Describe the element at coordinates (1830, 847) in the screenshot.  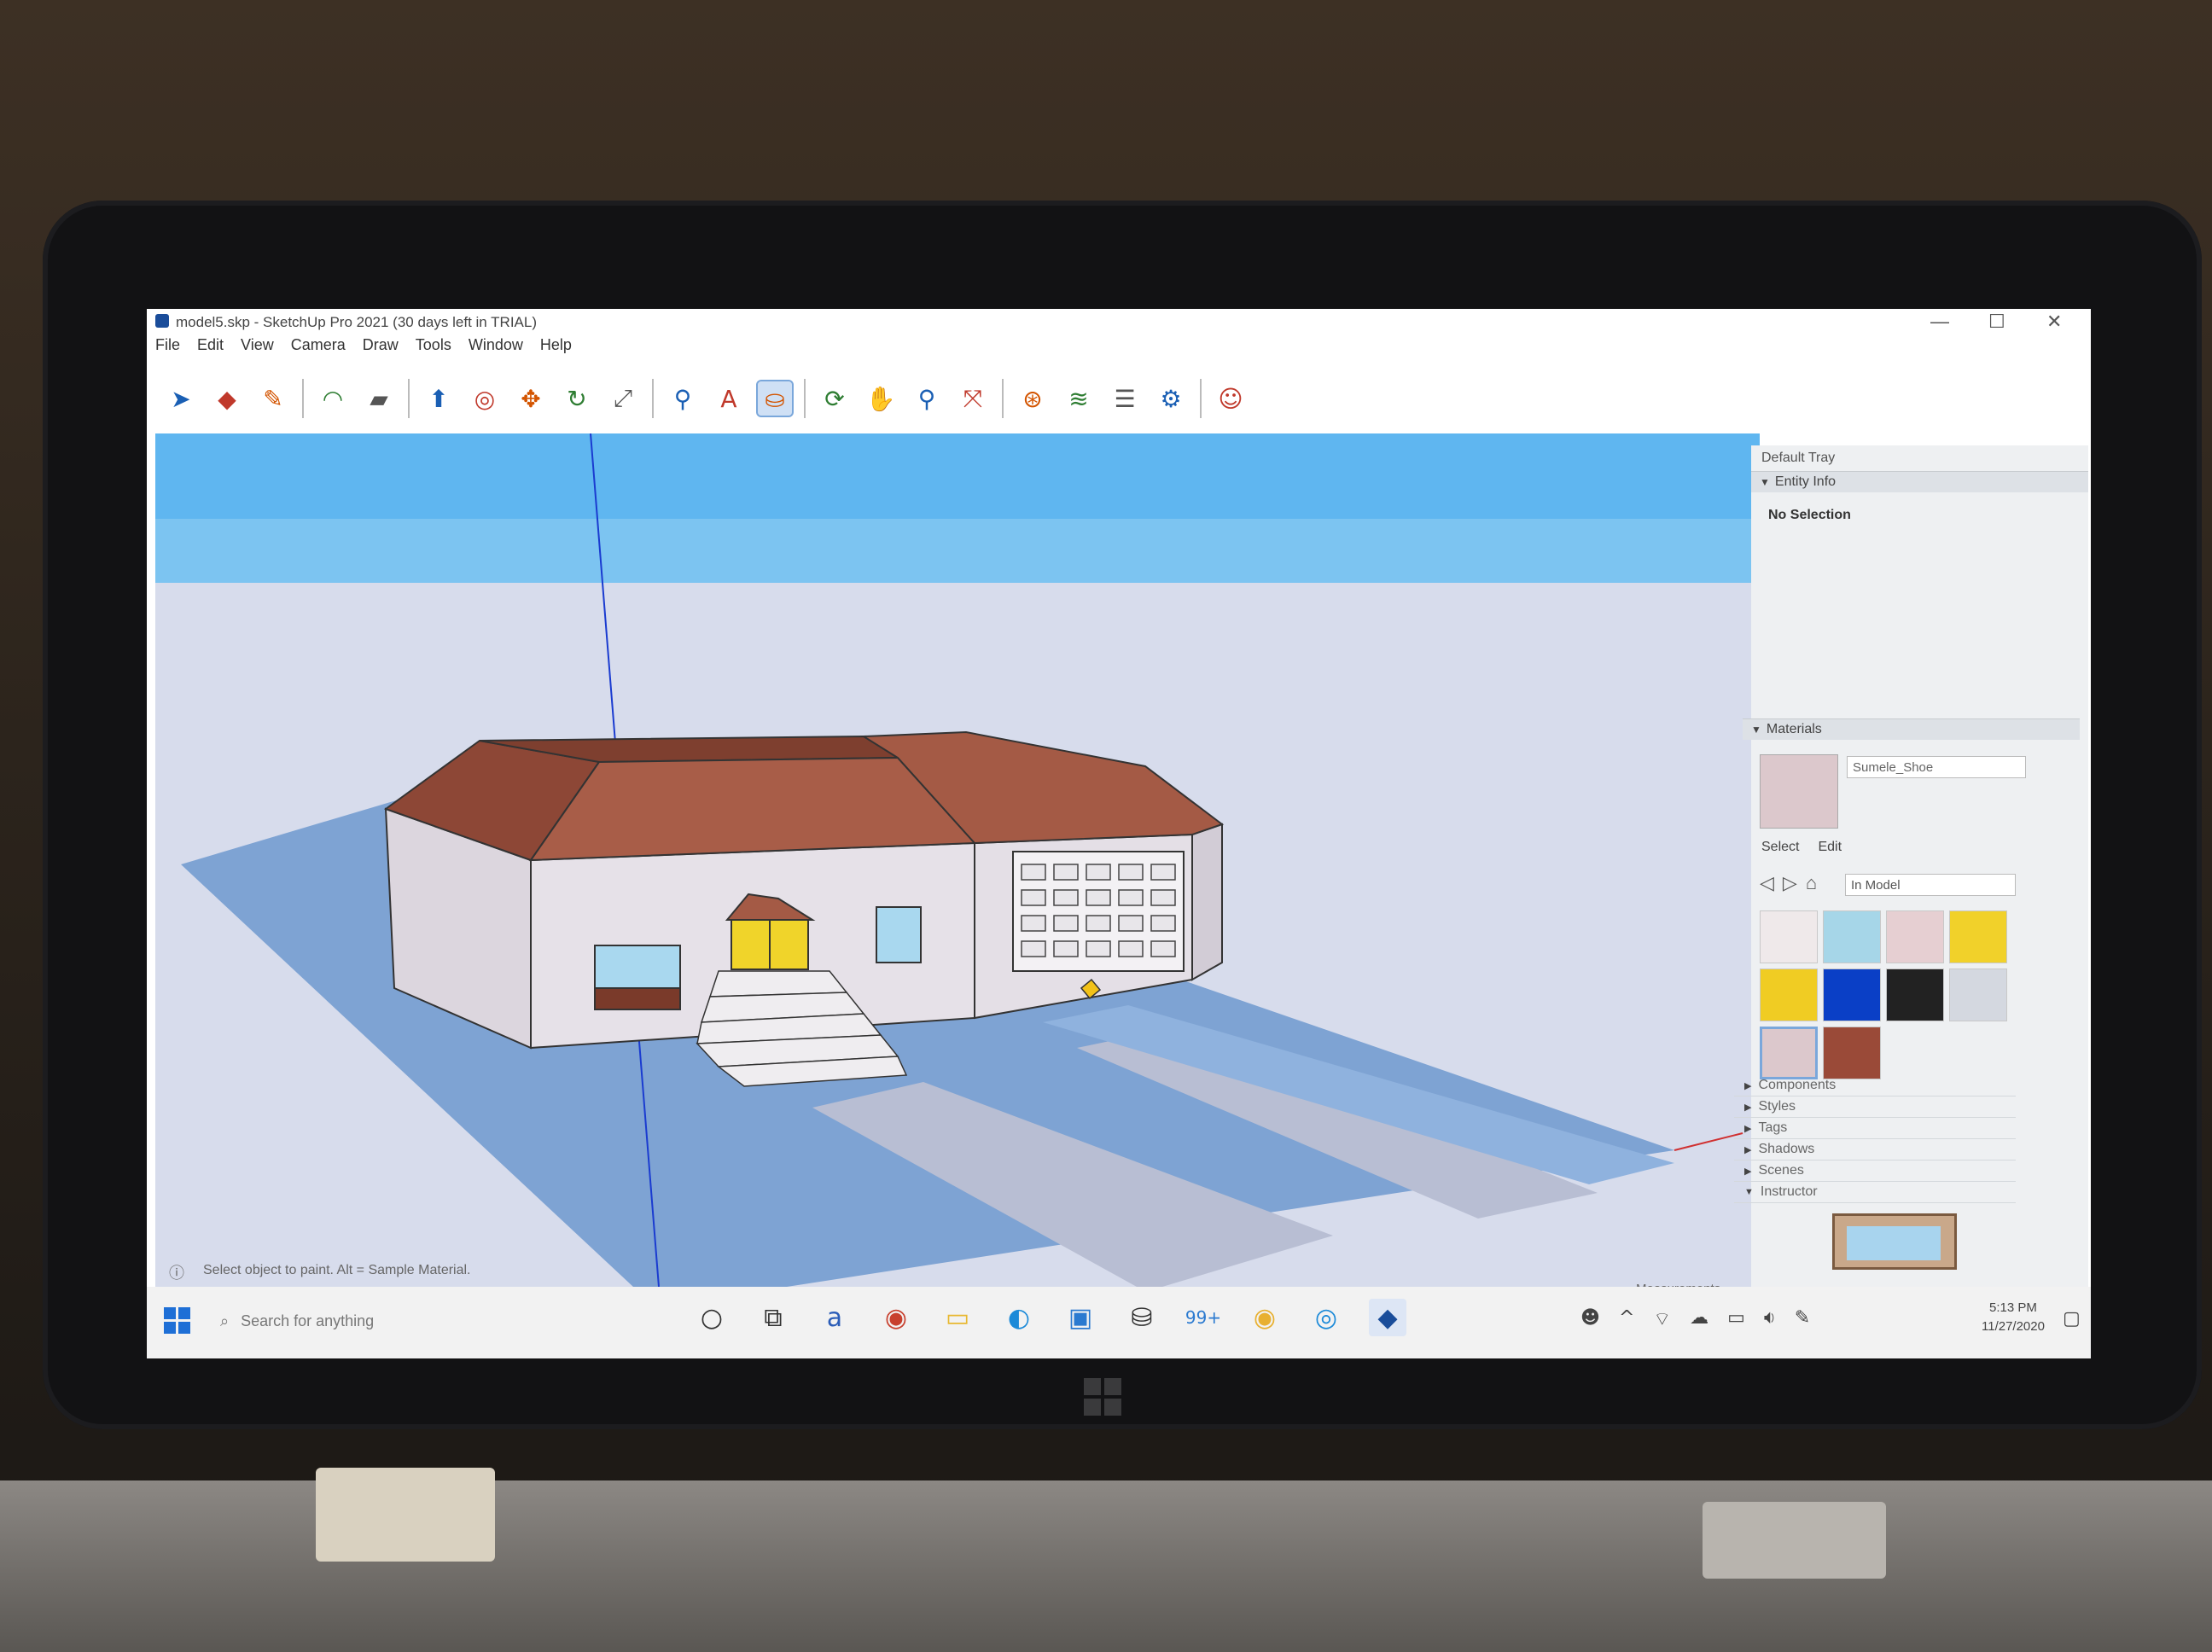
I see `tab-edit: Edit` at that location.